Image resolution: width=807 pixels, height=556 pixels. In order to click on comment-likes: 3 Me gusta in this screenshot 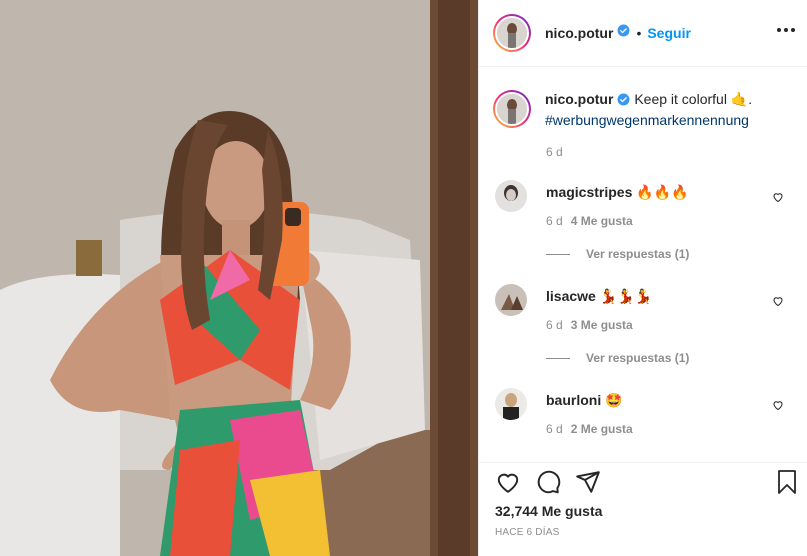, I will do `click(602, 325)`.